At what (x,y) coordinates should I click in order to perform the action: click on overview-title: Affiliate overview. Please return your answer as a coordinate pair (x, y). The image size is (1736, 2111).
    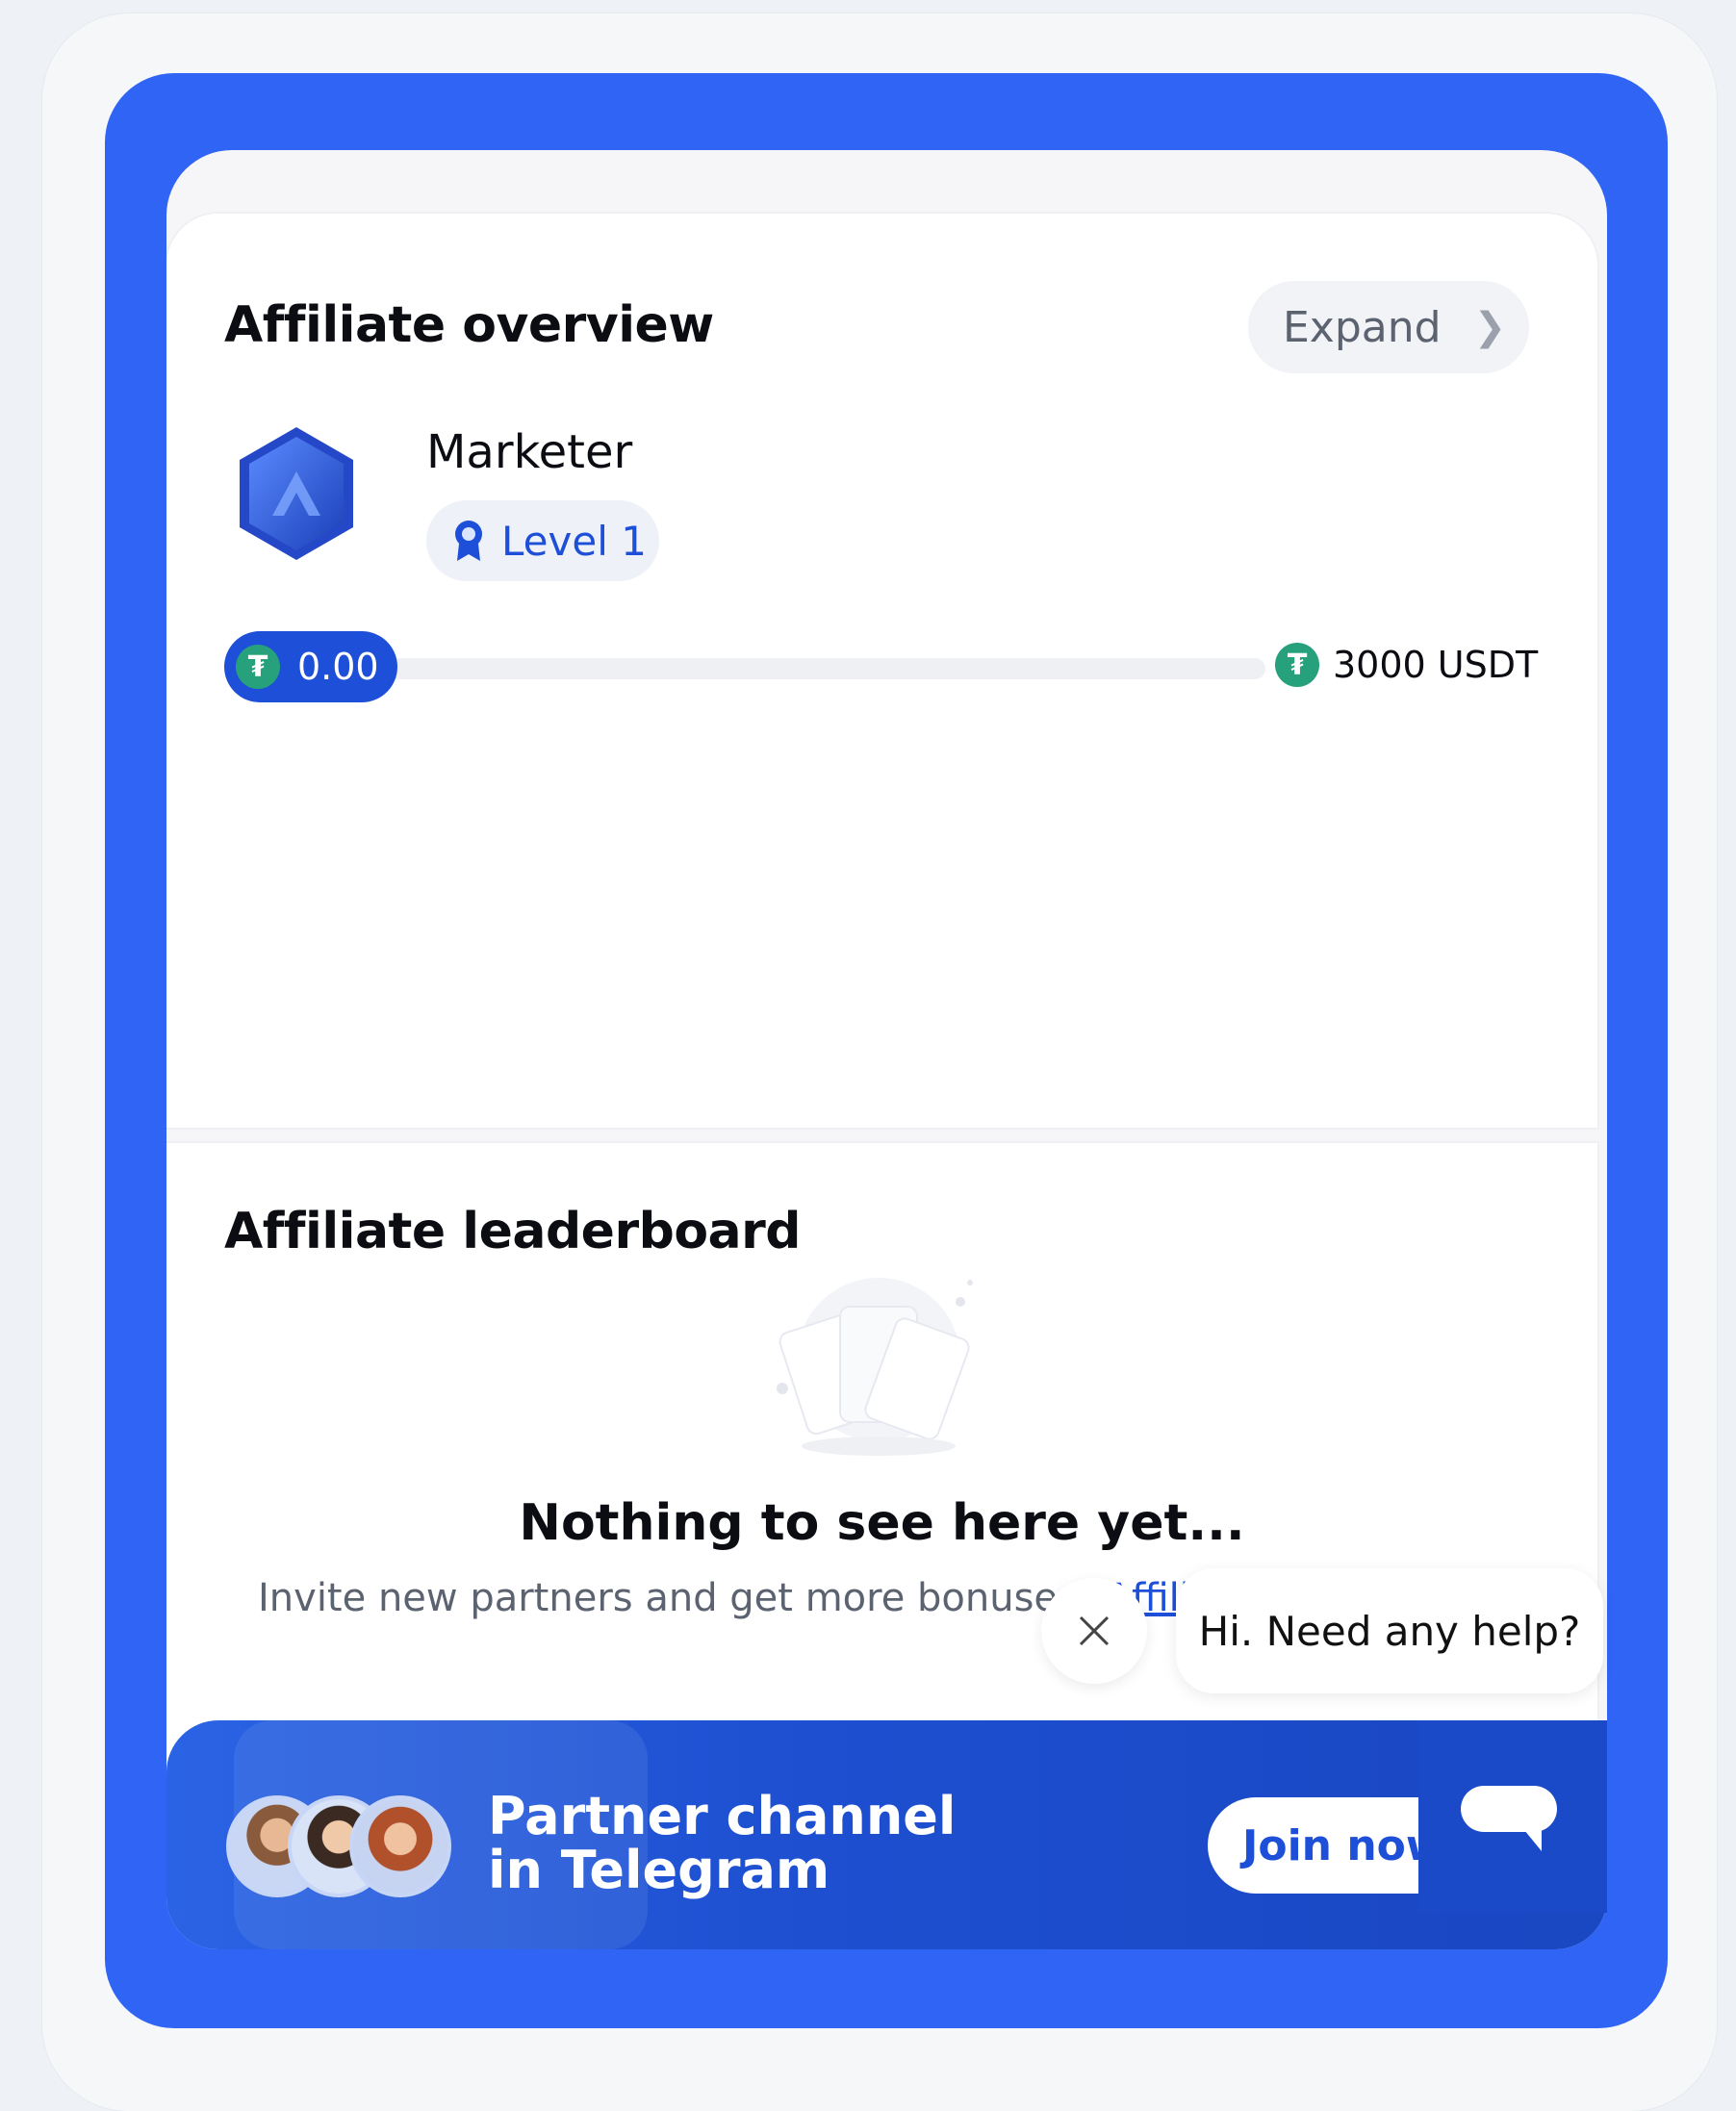
    Looking at the image, I should click on (469, 325).